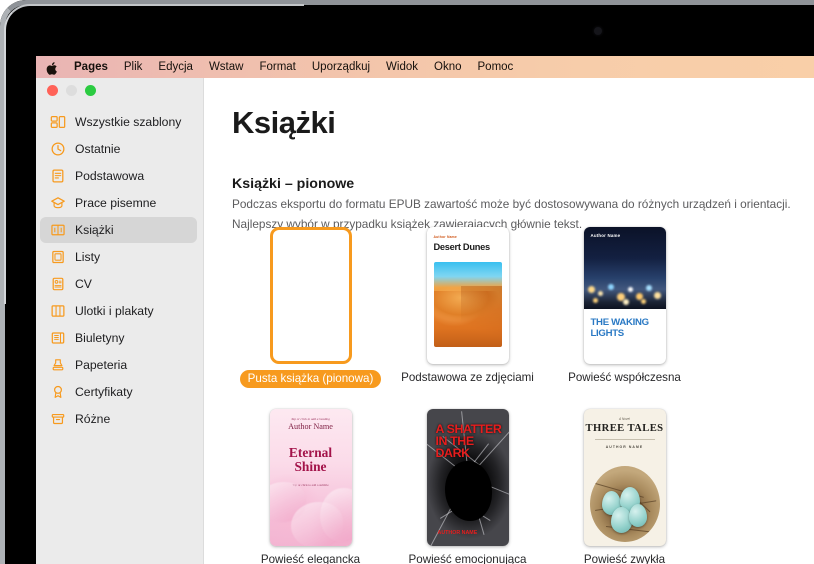 The height and width of the screenshot is (564, 814). What do you see at coordinates (226, 67) in the screenshot?
I see `menu-item-wstaw: Wstaw` at bounding box center [226, 67].